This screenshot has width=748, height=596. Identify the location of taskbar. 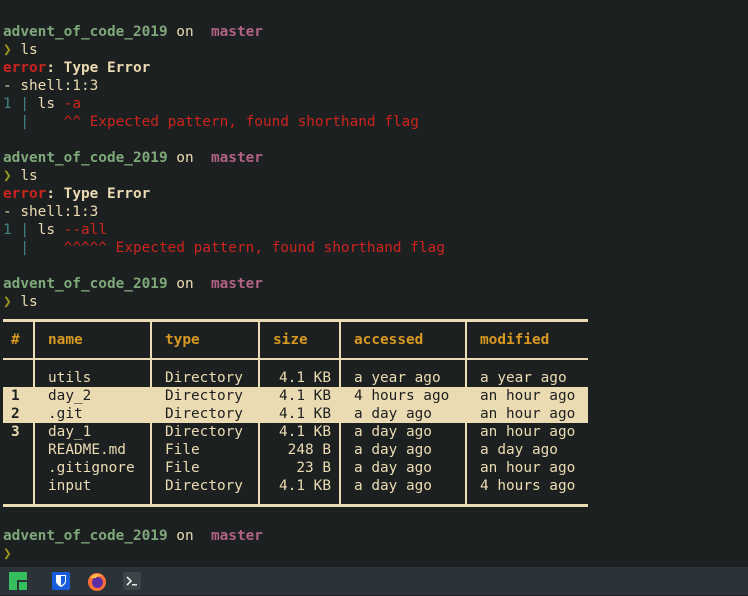
(374, 581).